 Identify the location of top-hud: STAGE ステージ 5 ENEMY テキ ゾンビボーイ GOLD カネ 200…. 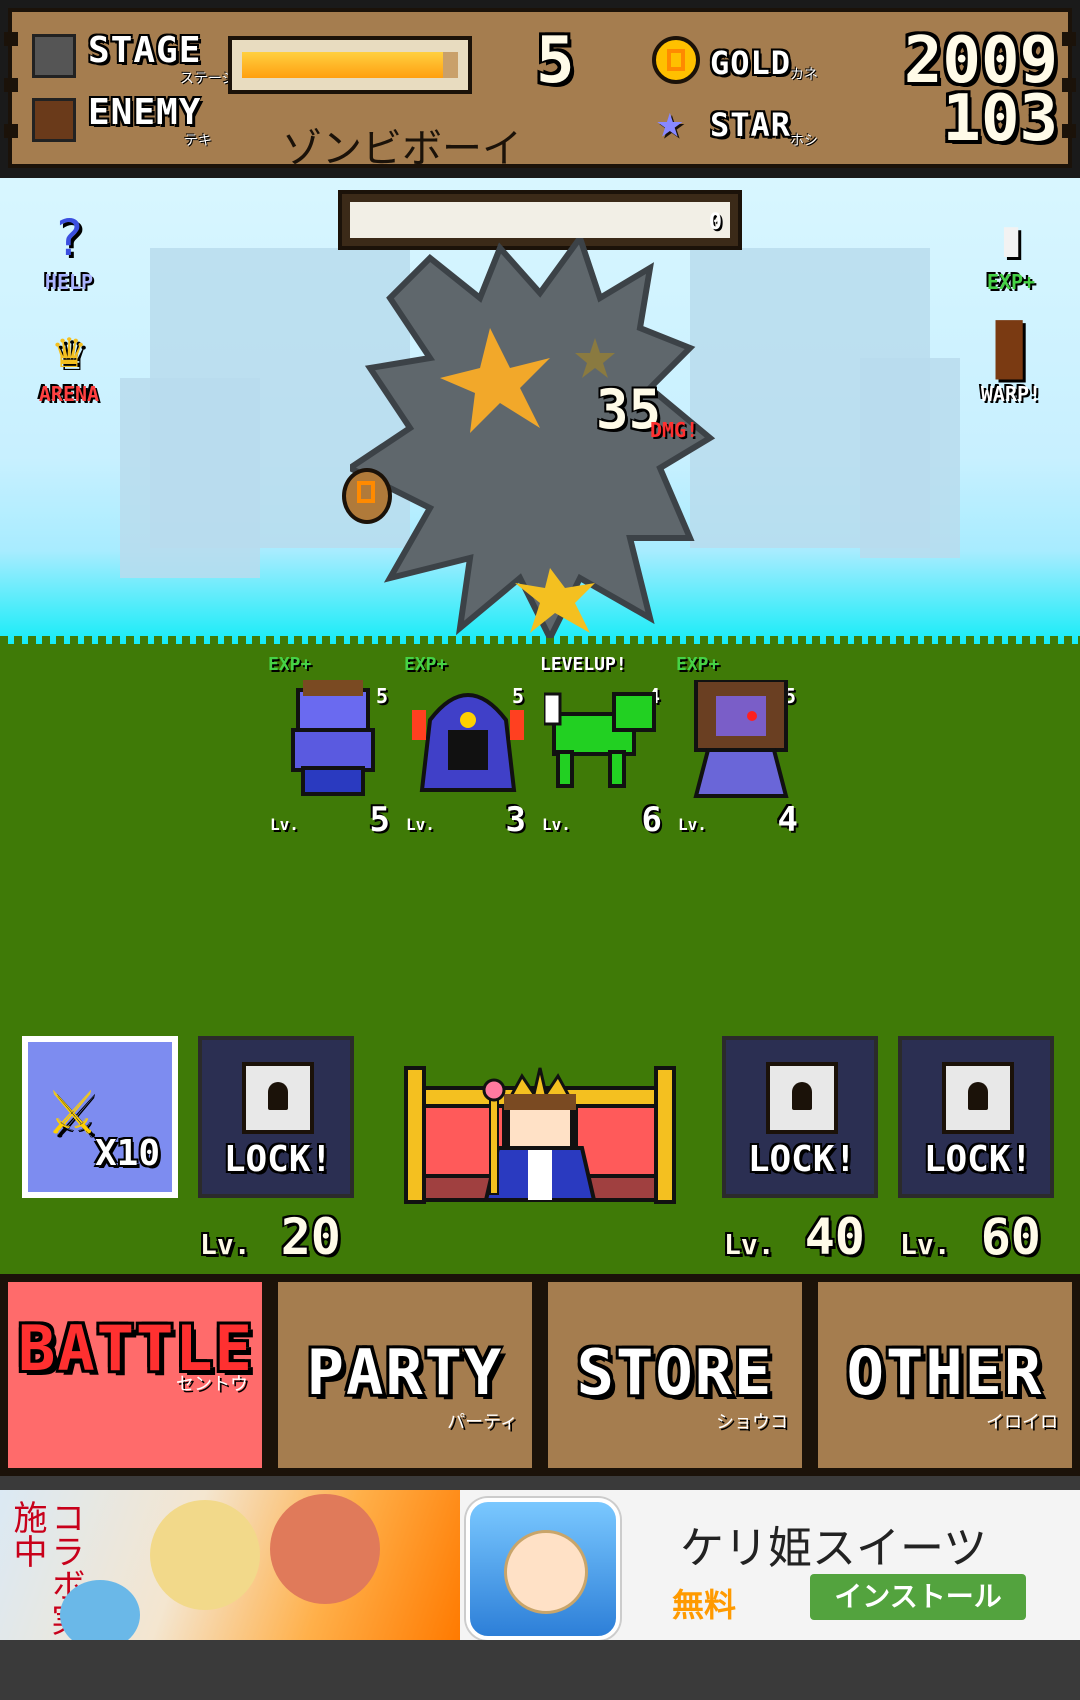
(540, 89).